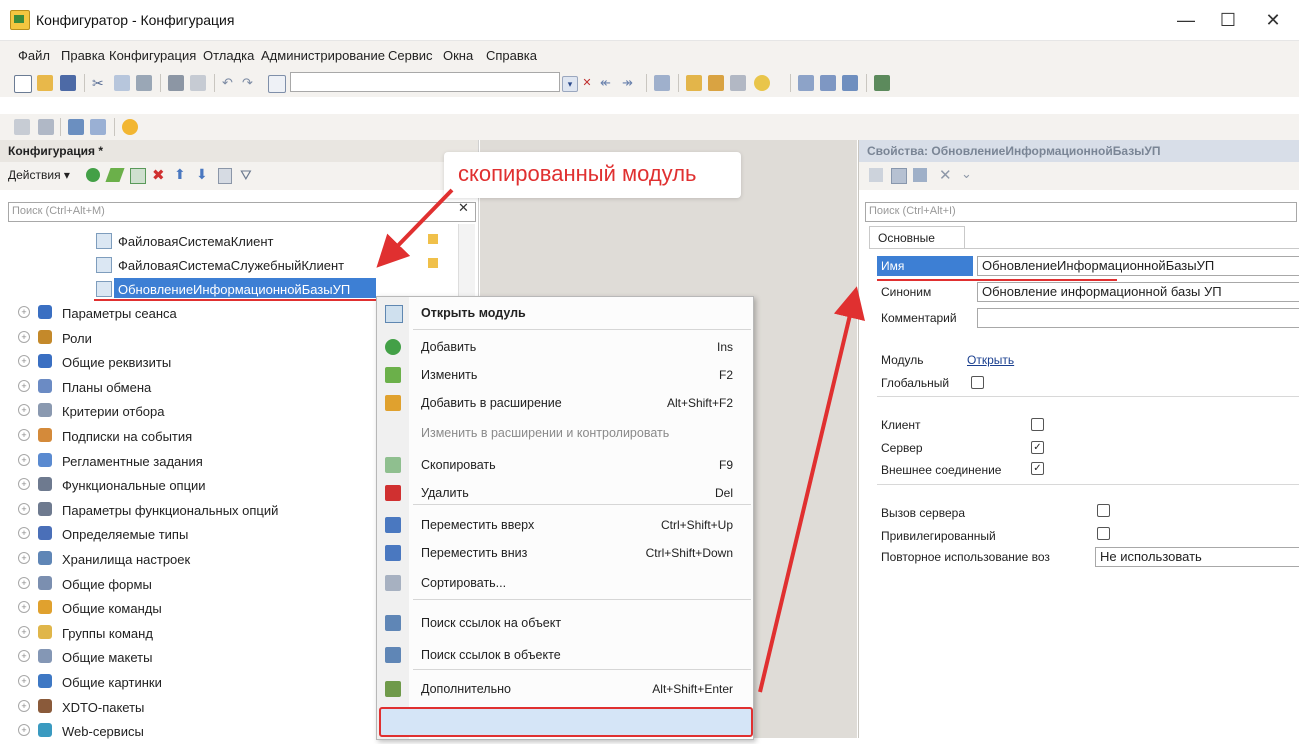  What do you see at coordinates (198, 83) in the screenshot?
I see `preview-icon` at bounding box center [198, 83].